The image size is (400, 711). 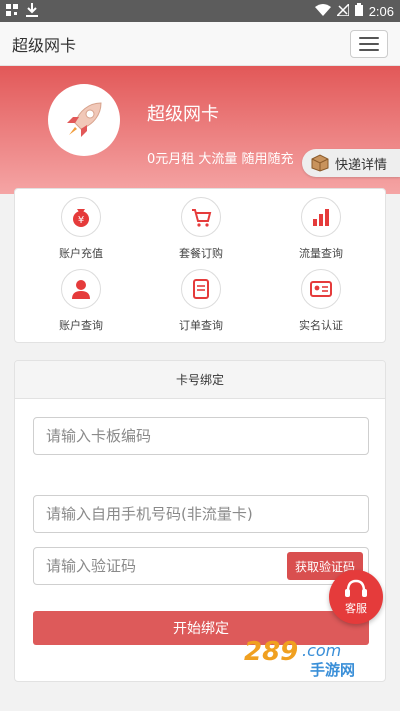 I want to click on bar-chart-icon, so click(x=321, y=217).